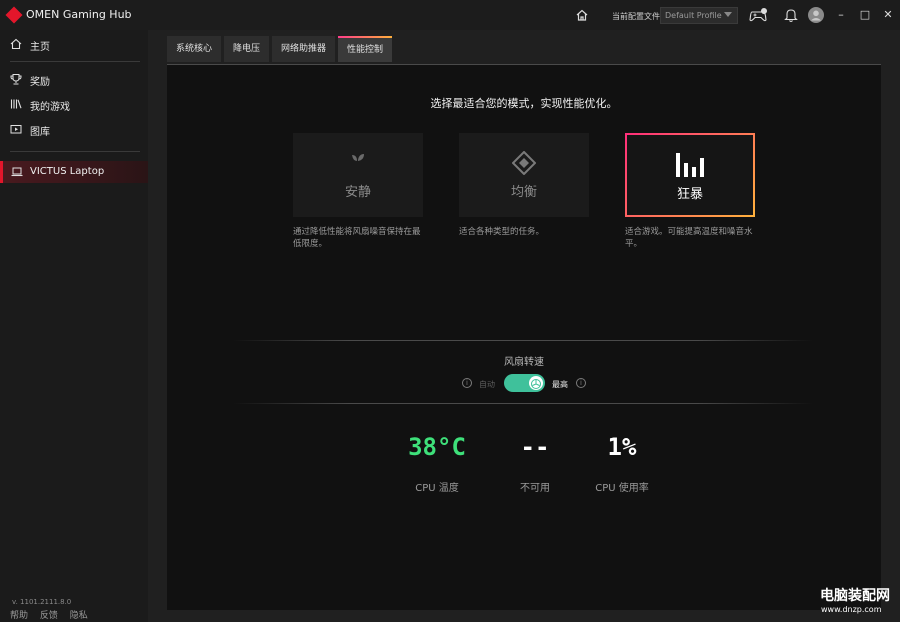 The height and width of the screenshot is (622, 900). Describe the element at coordinates (19, 616) in the screenshot. I see `help-link: 帮助` at that location.